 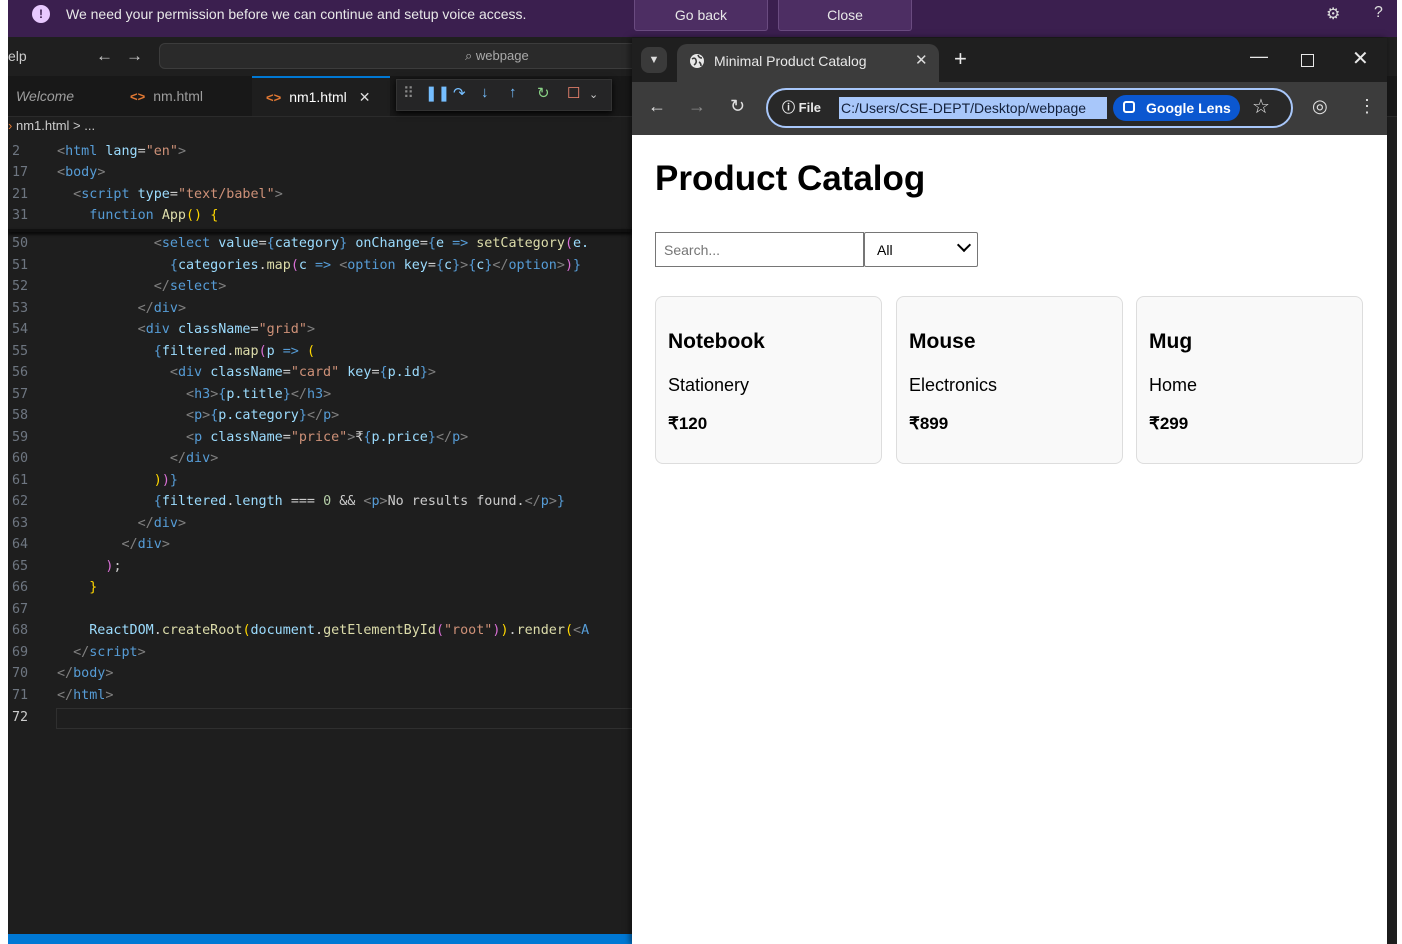 I want to click on bookmark-star-icon: ☆, so click(x=1261, y=106).